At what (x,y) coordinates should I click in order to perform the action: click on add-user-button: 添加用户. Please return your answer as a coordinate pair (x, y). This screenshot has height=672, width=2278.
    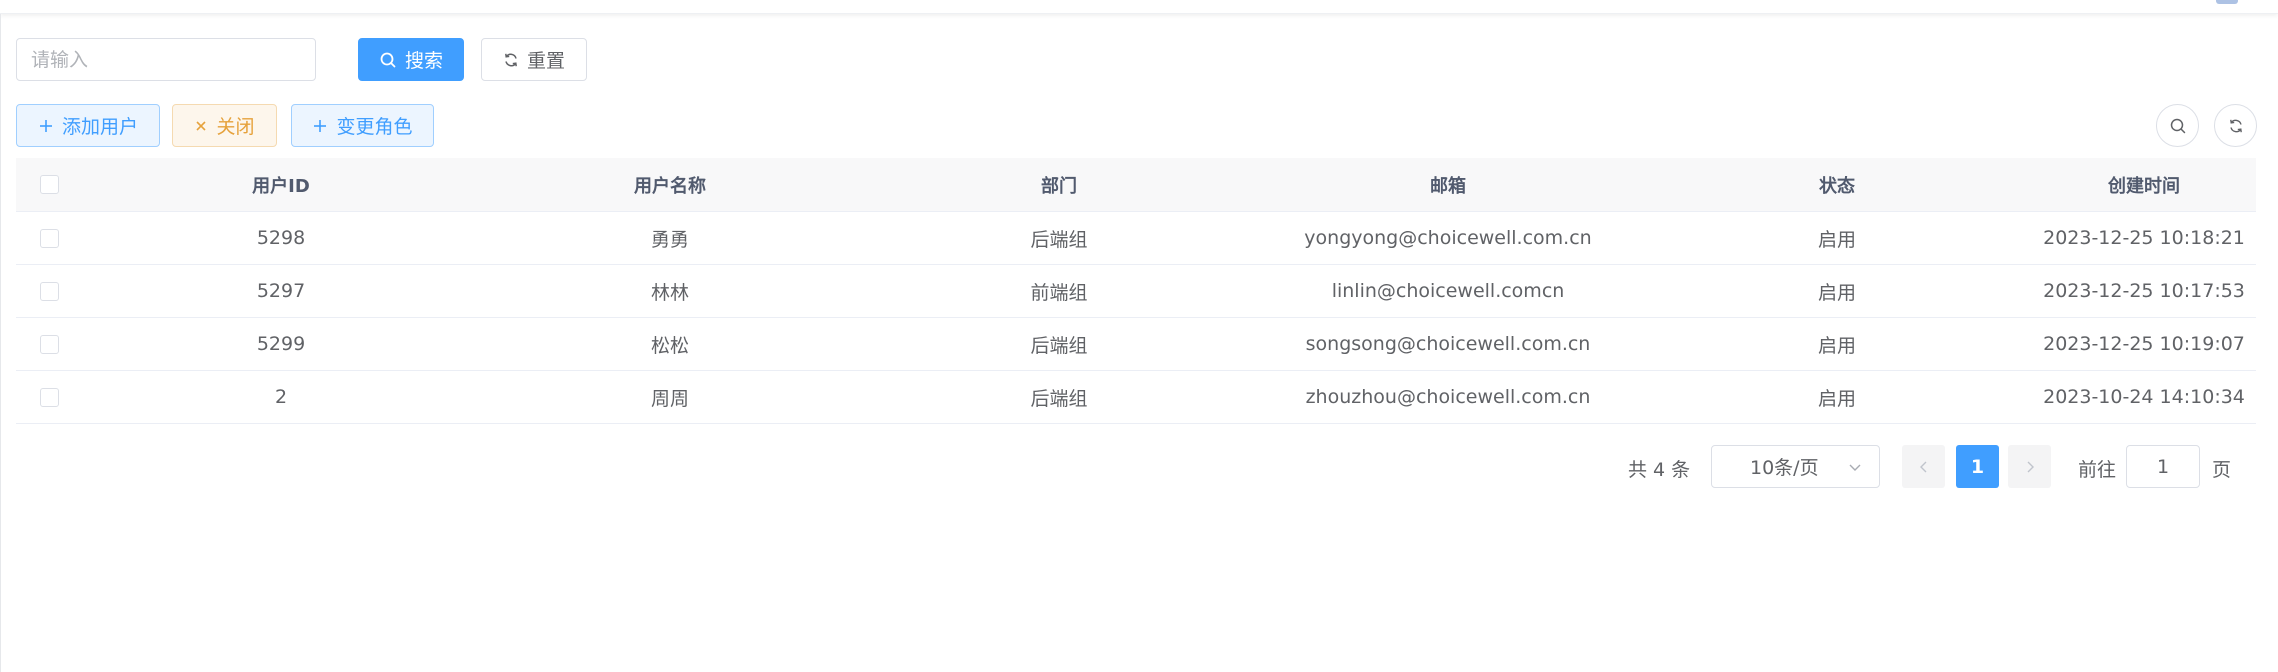
    Looking at the image, I should click on (88, 125).